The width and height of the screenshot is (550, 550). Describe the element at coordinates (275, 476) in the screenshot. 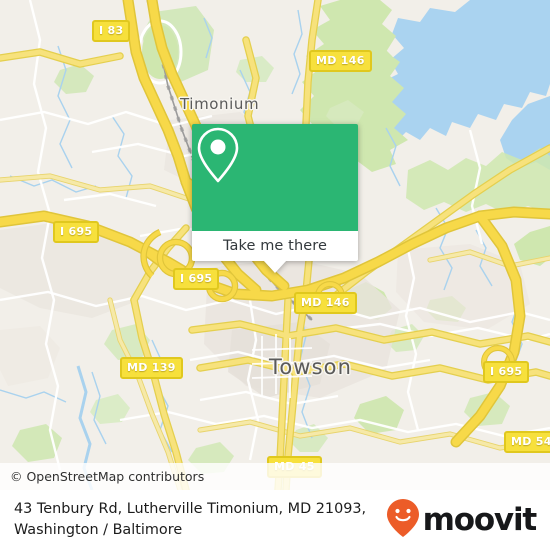

I see `map-attribution: © OpenStreetMap contributors` at that location.